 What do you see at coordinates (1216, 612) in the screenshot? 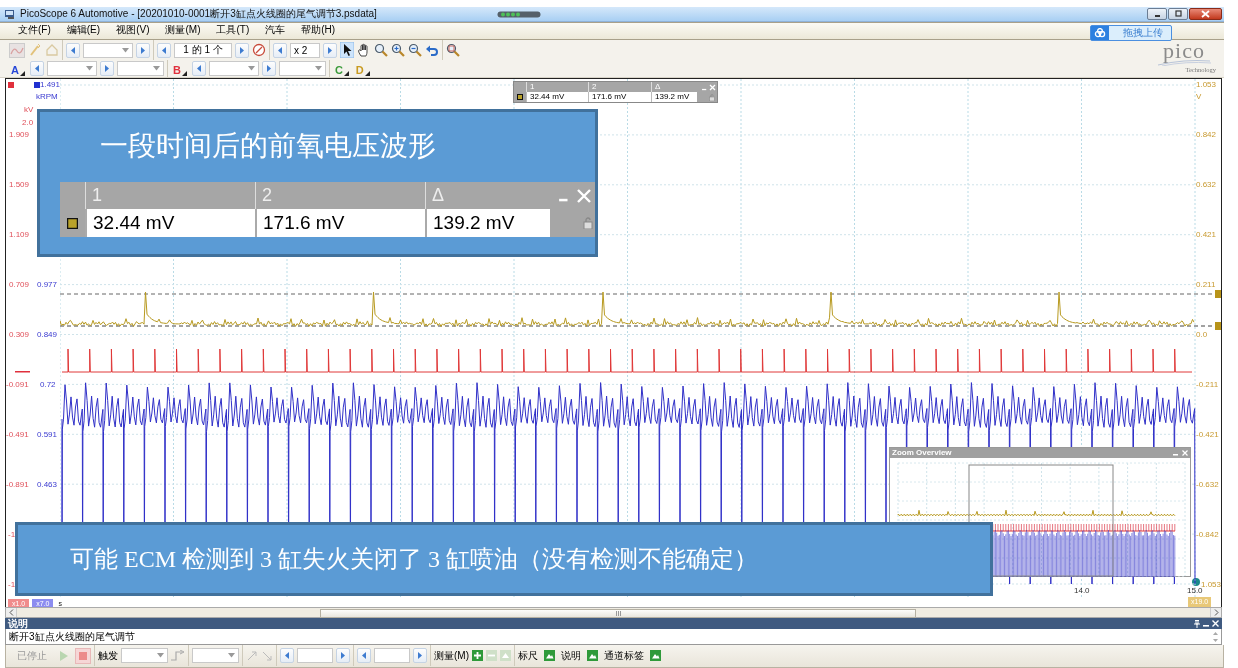
I see `chevron-right-icon` at bounding box center [1216, 612].